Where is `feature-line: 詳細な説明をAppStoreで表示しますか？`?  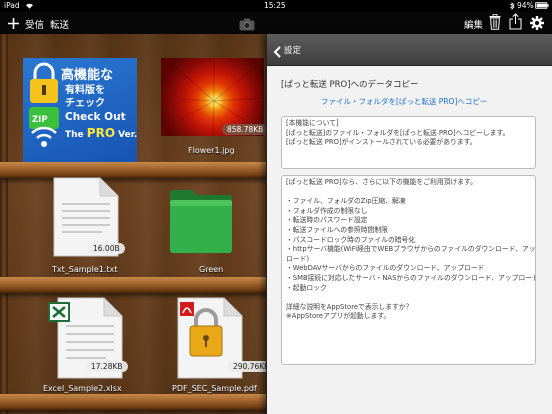
feature-line: 詳細な説明をAppStoreで表示しますか？ is located at coordinates (349, 306).